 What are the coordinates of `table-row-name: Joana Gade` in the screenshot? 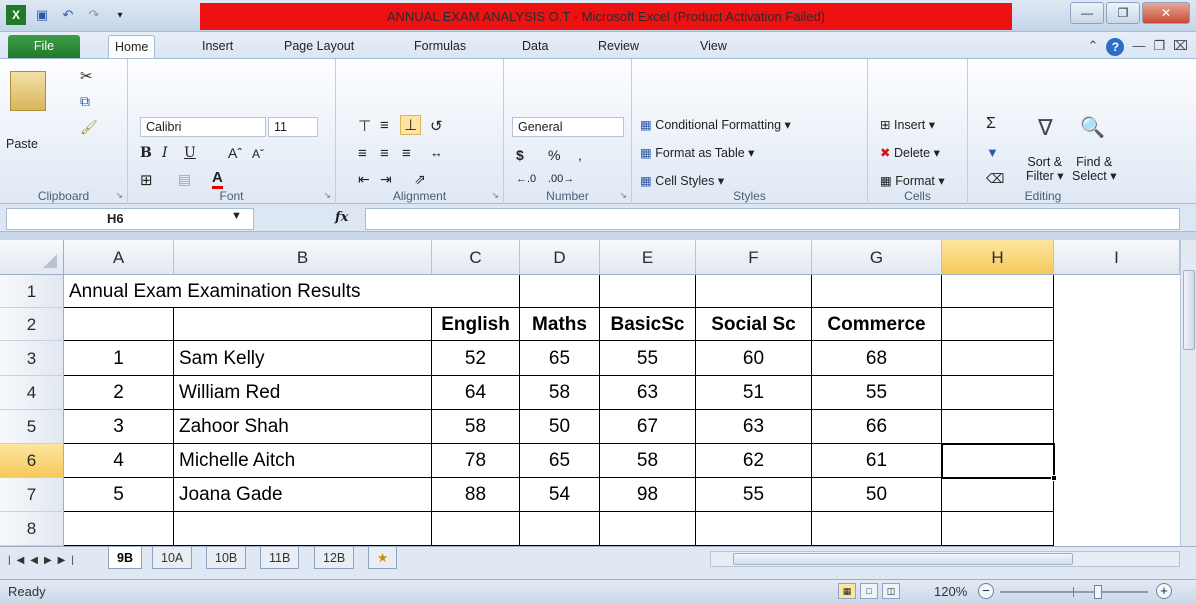 It's located at (303, 495).